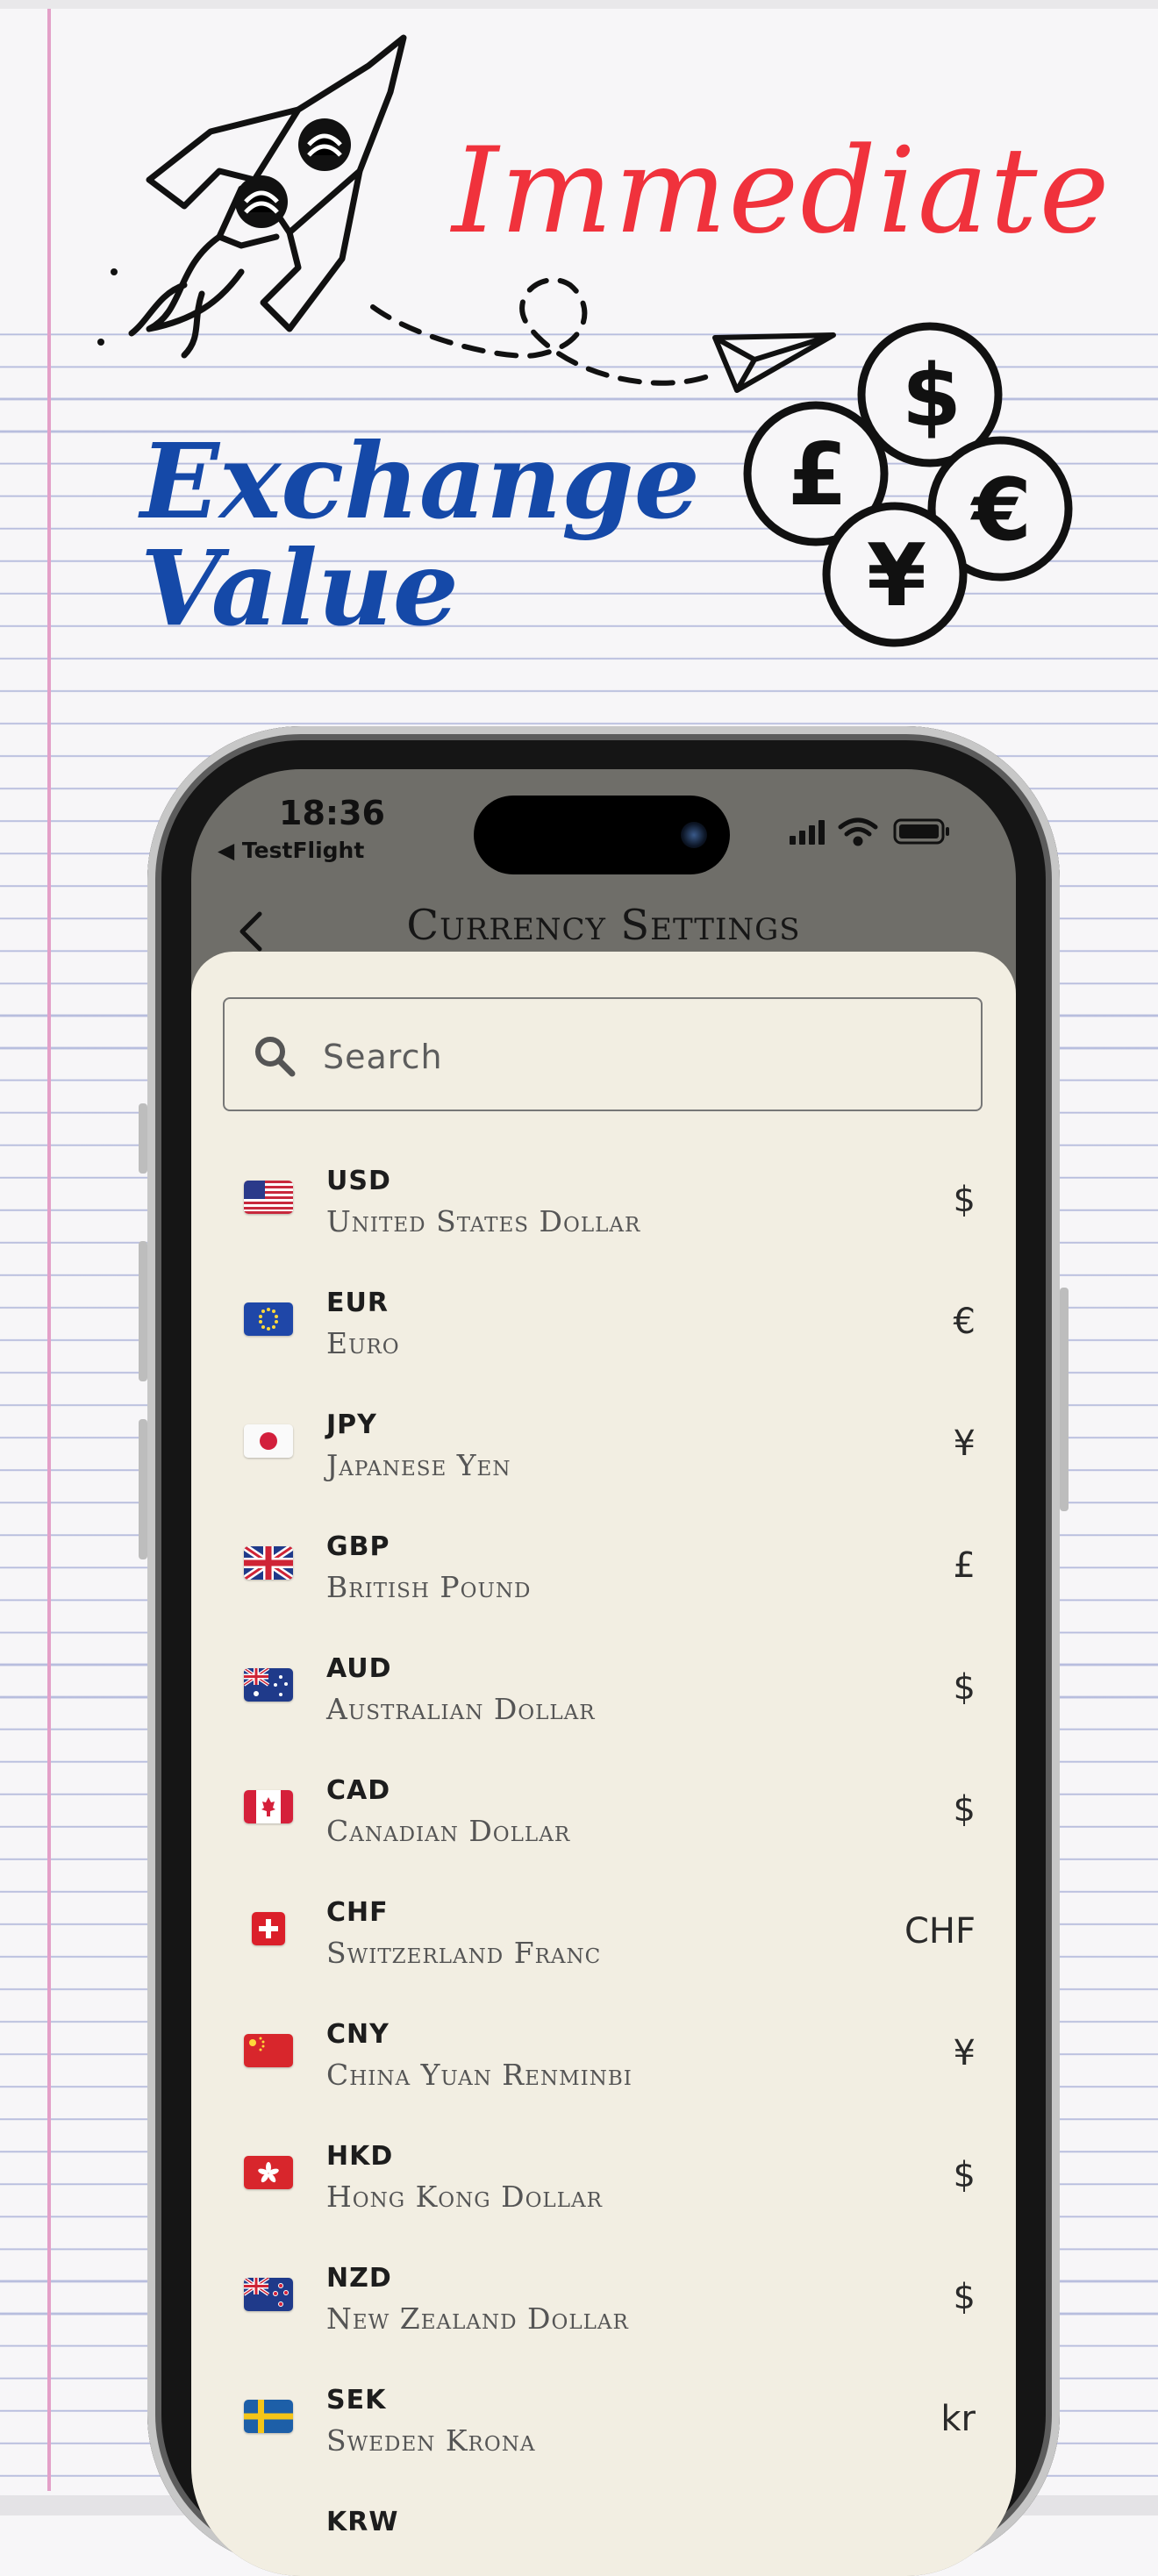 The height and width of the screenshot is (2576, 1158). What do you see at coordinates (461, 1709) in the screenshot?
I see `currency-name: Australian Dollar` at bounding box center [461, 1709].